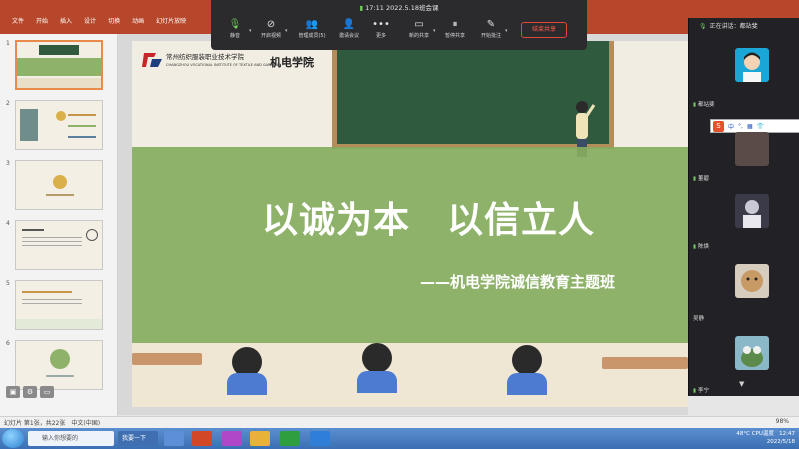 Image resolution: width=799 pixels, height=449 pixels. Describe the element at coordinates (749, 126) in the screenshot. I see `keyboard-icon: ▦` at that location.